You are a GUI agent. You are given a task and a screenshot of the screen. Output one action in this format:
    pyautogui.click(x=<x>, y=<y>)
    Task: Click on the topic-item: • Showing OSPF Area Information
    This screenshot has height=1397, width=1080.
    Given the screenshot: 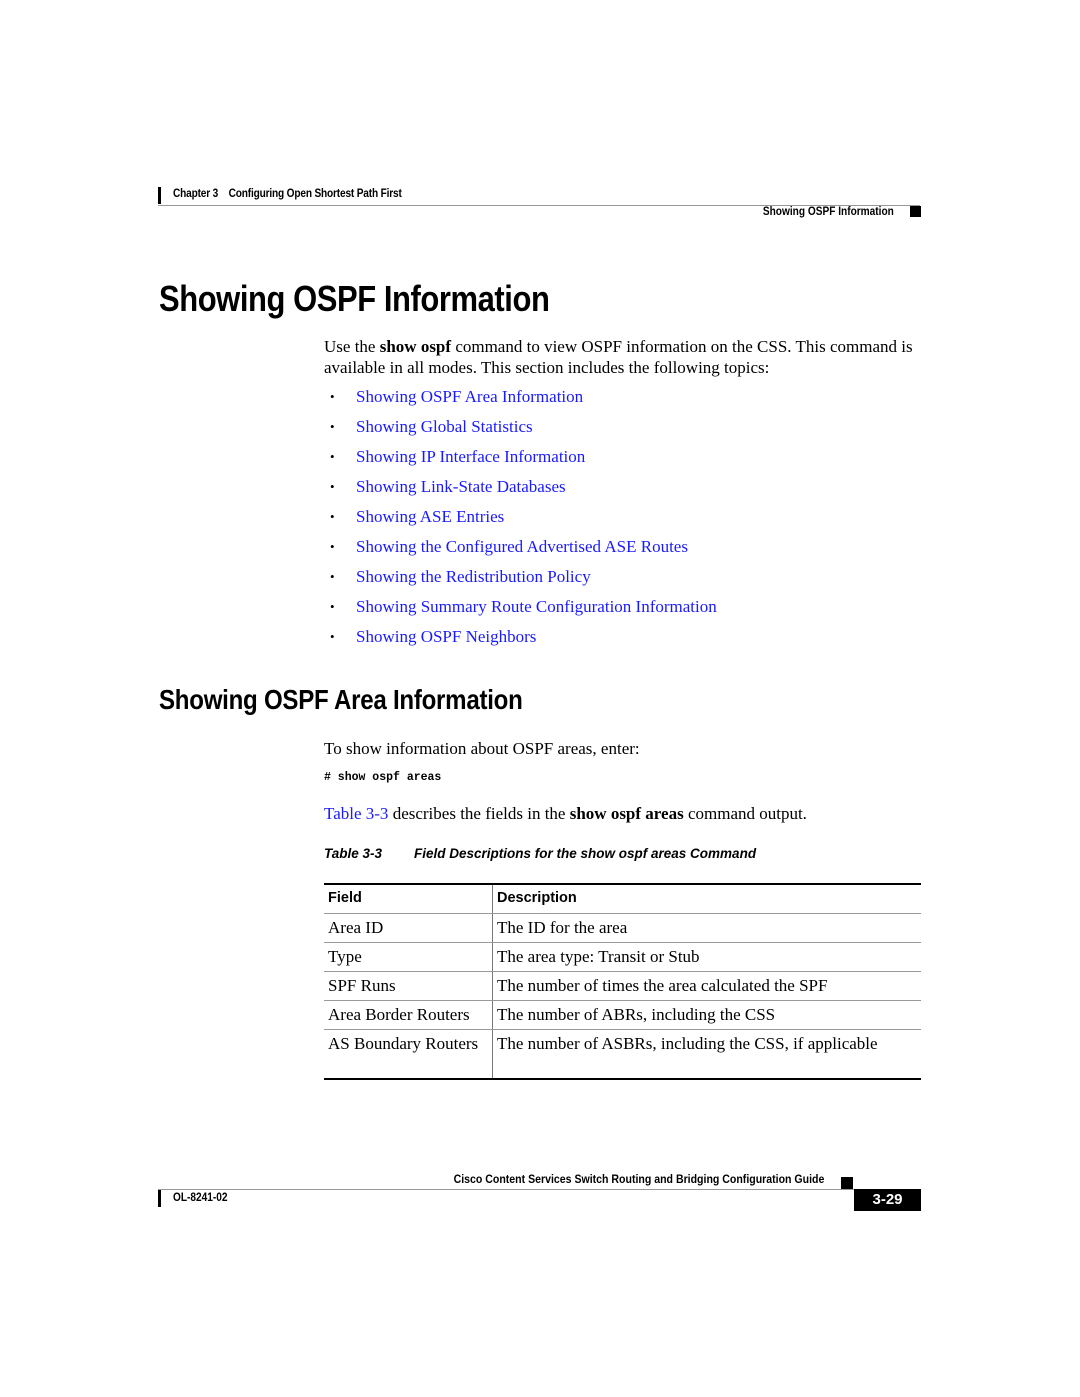 What is the action you would take?
    pyautogui.click(x=523, y=401)
    